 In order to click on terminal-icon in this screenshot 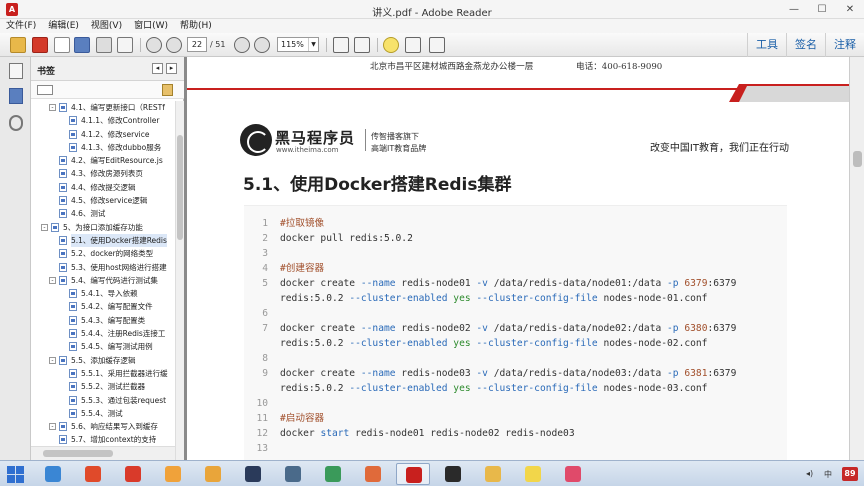, I will do `click(293, 474)`.